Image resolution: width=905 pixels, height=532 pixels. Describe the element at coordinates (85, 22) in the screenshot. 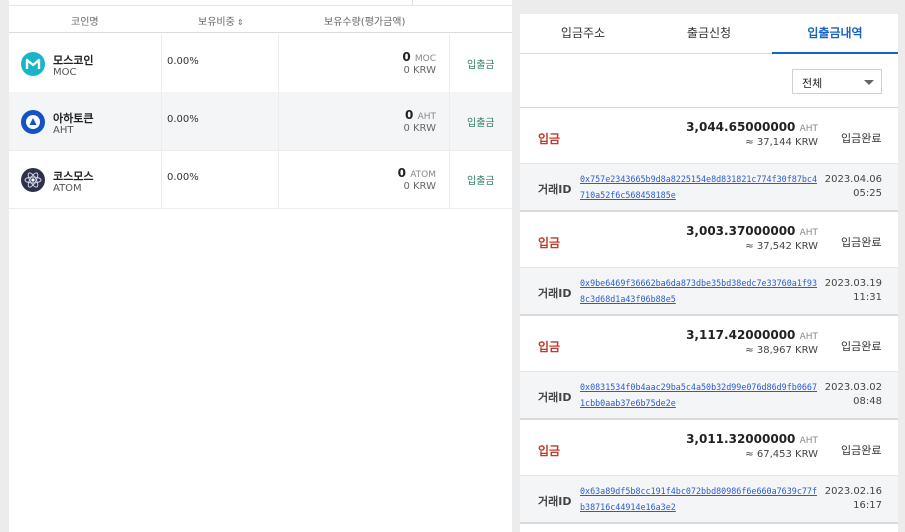

I see `column-coin-name: 코인명` at that location.